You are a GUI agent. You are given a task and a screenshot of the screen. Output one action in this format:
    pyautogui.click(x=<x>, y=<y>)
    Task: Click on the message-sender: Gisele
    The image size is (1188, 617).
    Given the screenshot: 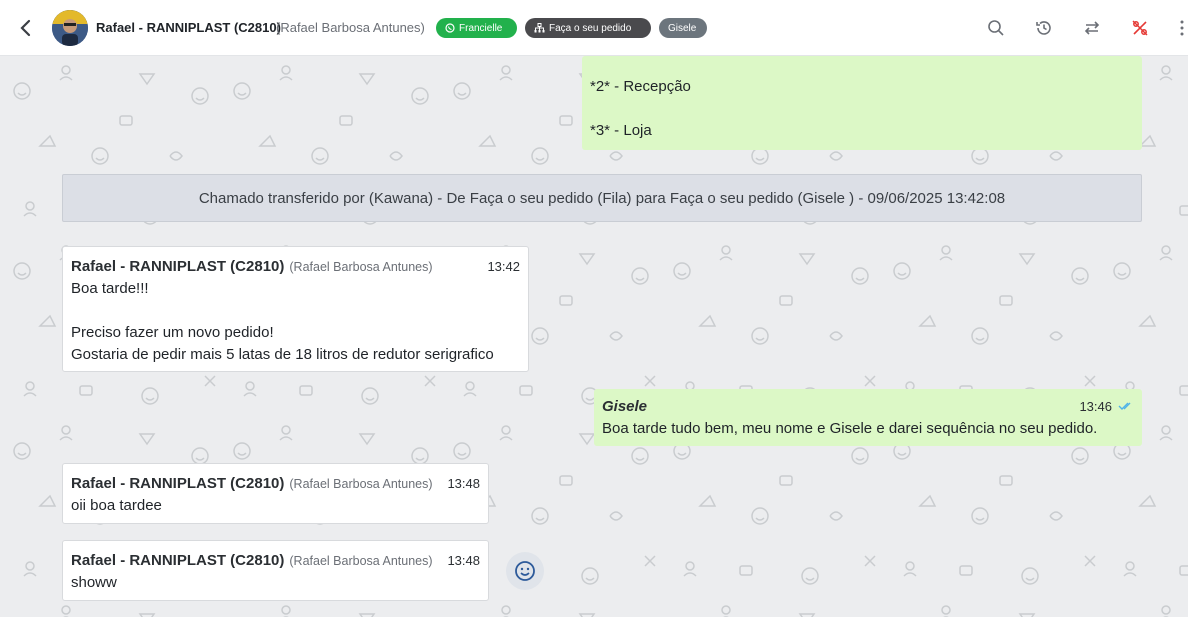 What is the action you would take?
    pyautogui.click(x=625, y=406)
    